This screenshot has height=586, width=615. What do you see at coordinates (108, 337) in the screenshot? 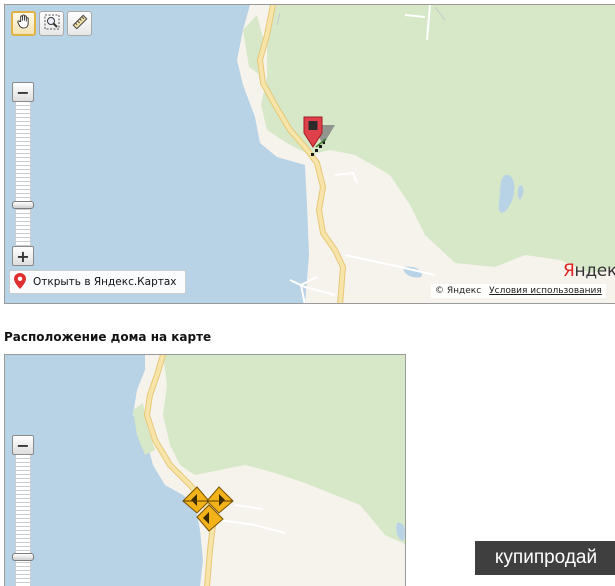
I see `section-title: Расположение дома на карте` at bounding box center [108, 337].